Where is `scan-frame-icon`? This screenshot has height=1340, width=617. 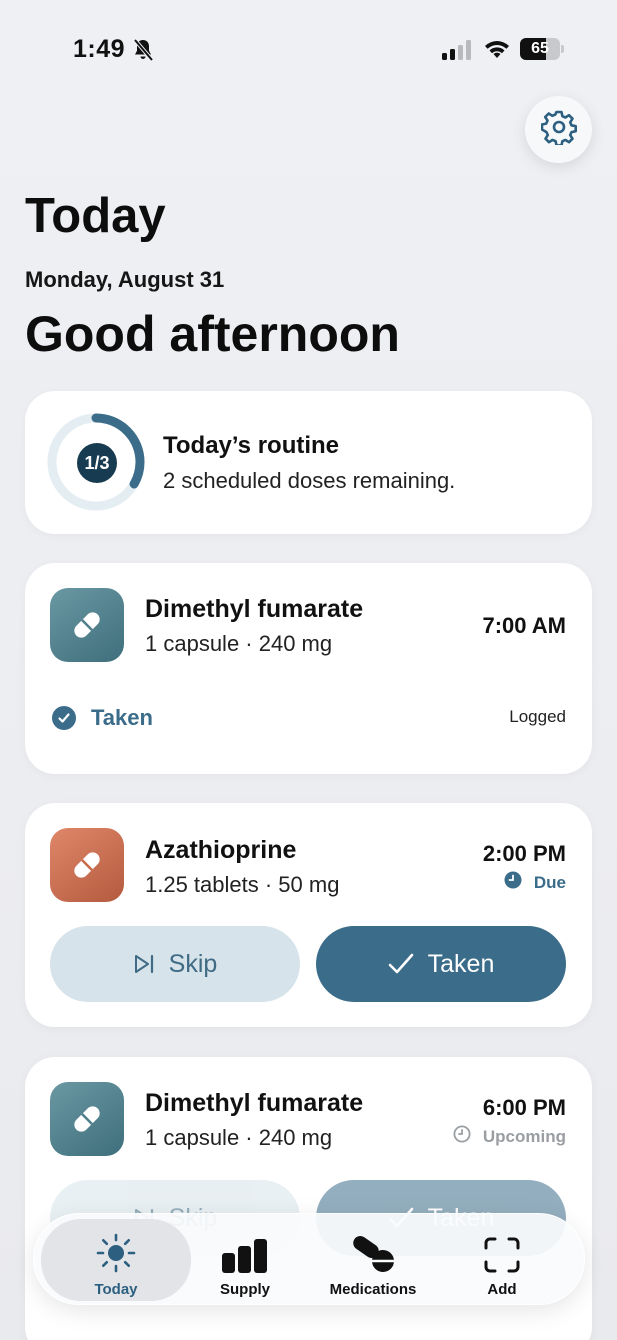
scan-frame-icon is located at coordinates (502, 1251).